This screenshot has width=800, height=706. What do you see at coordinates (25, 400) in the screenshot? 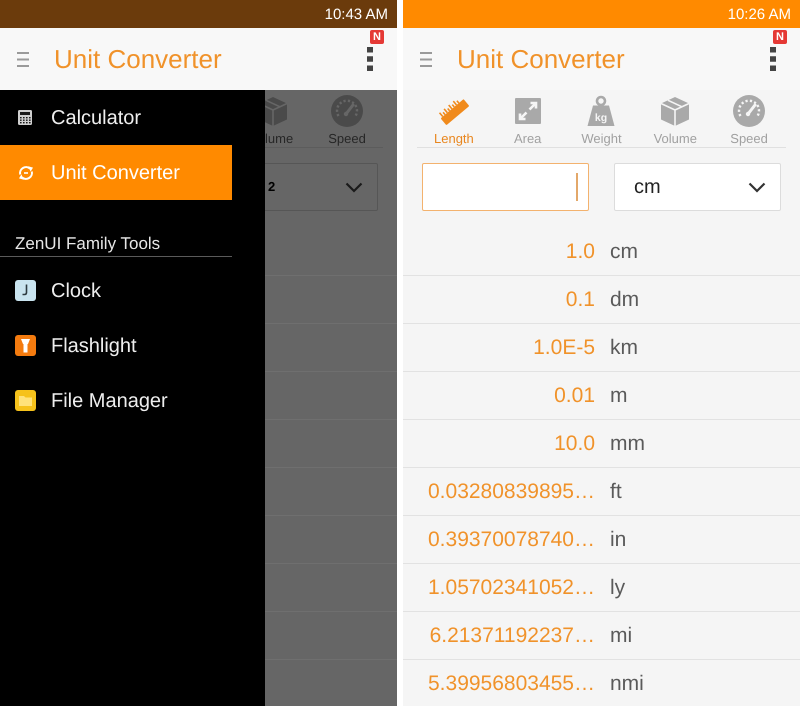
I see `folder-icon` at bounding box center [25, 400].